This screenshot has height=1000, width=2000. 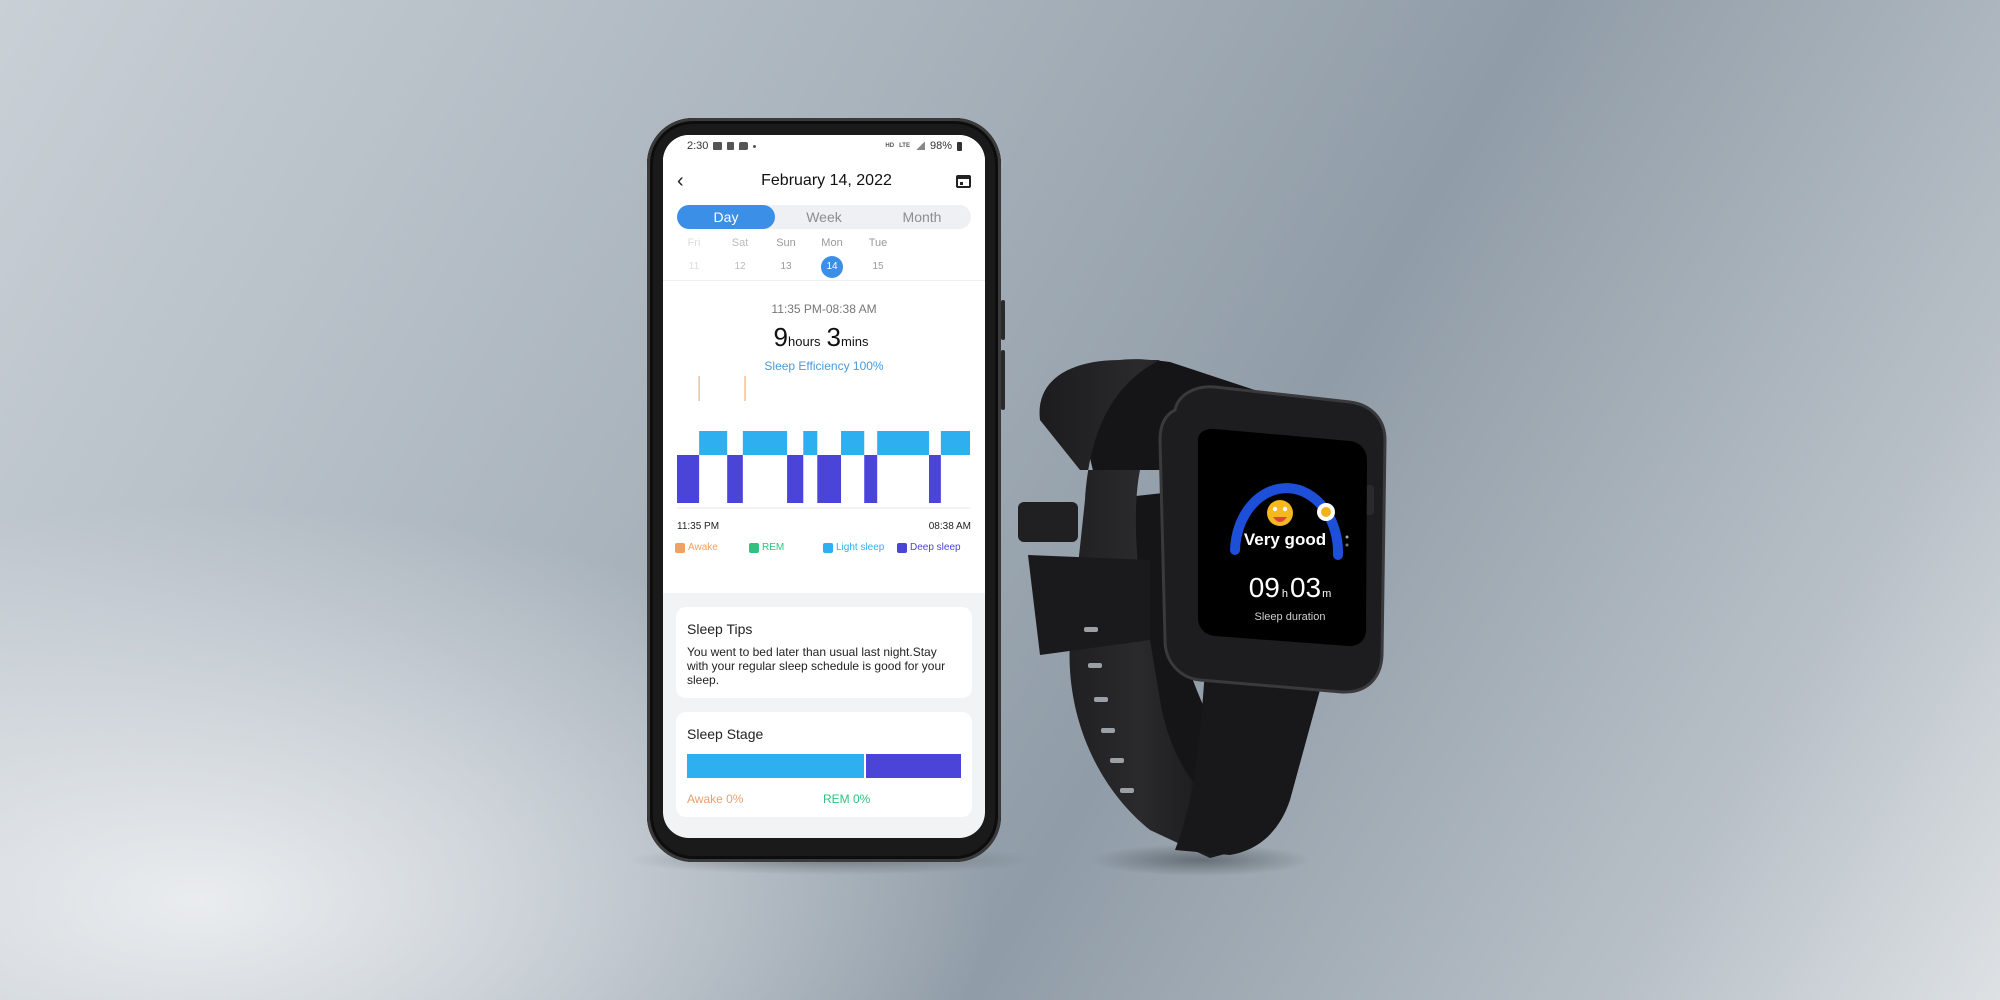 What do you see at coordinates (1285, 539) in the screenshot?
I see `watch-rating: Very good` at bounding box center [1285, 539].